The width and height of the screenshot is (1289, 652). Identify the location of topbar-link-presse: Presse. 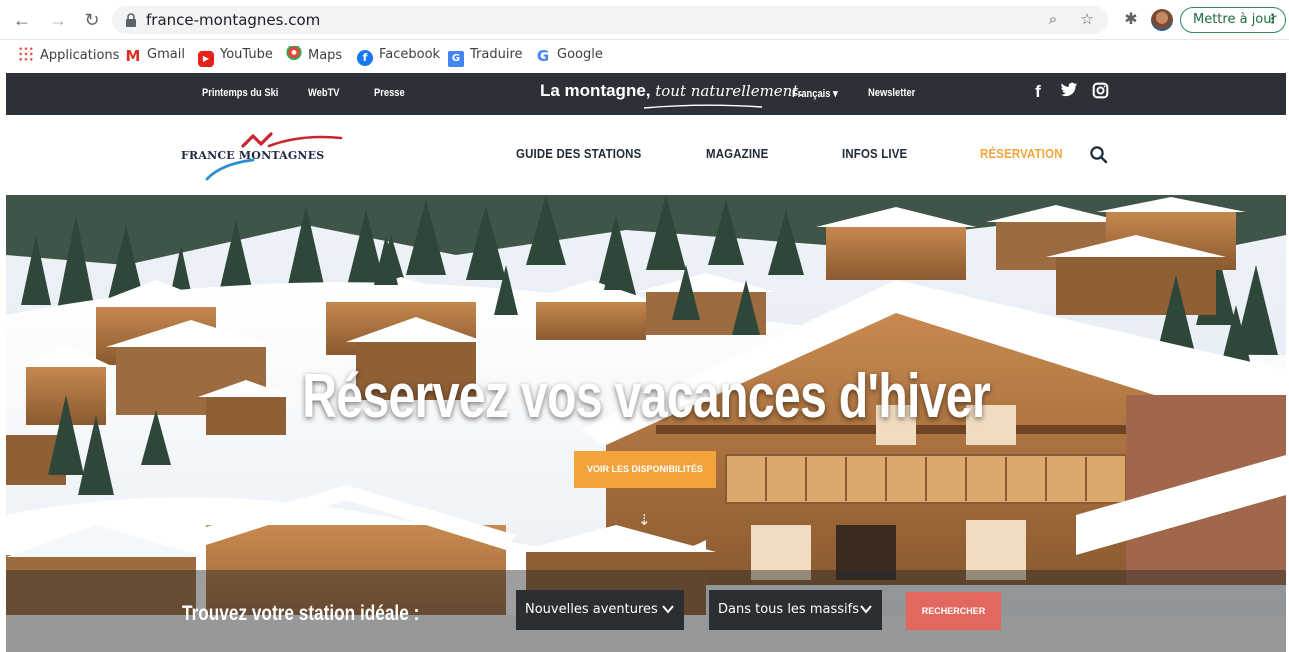
(389, 93).